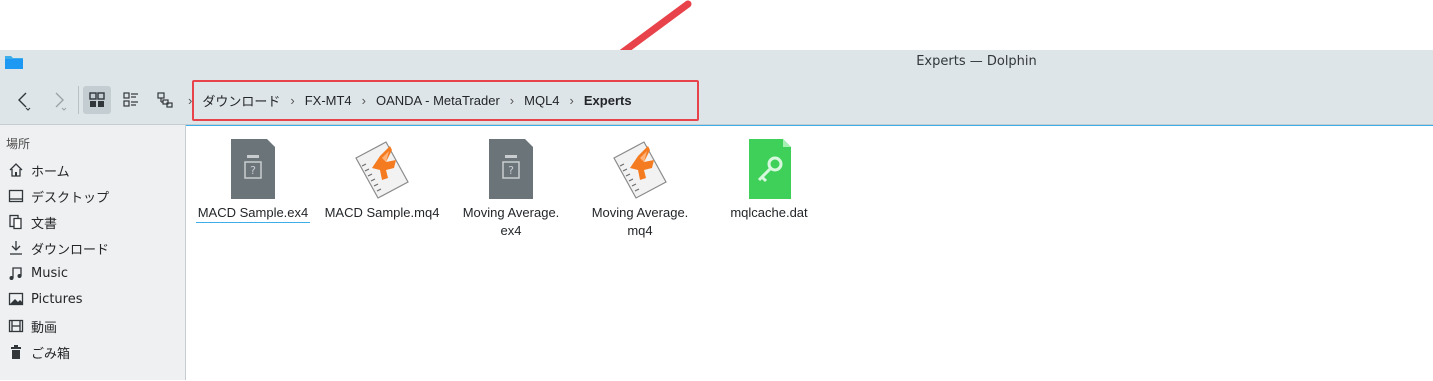  Describe the element at coordinates (511, 230) in the screenshot. I see `file-name-line: ex4` at that location.